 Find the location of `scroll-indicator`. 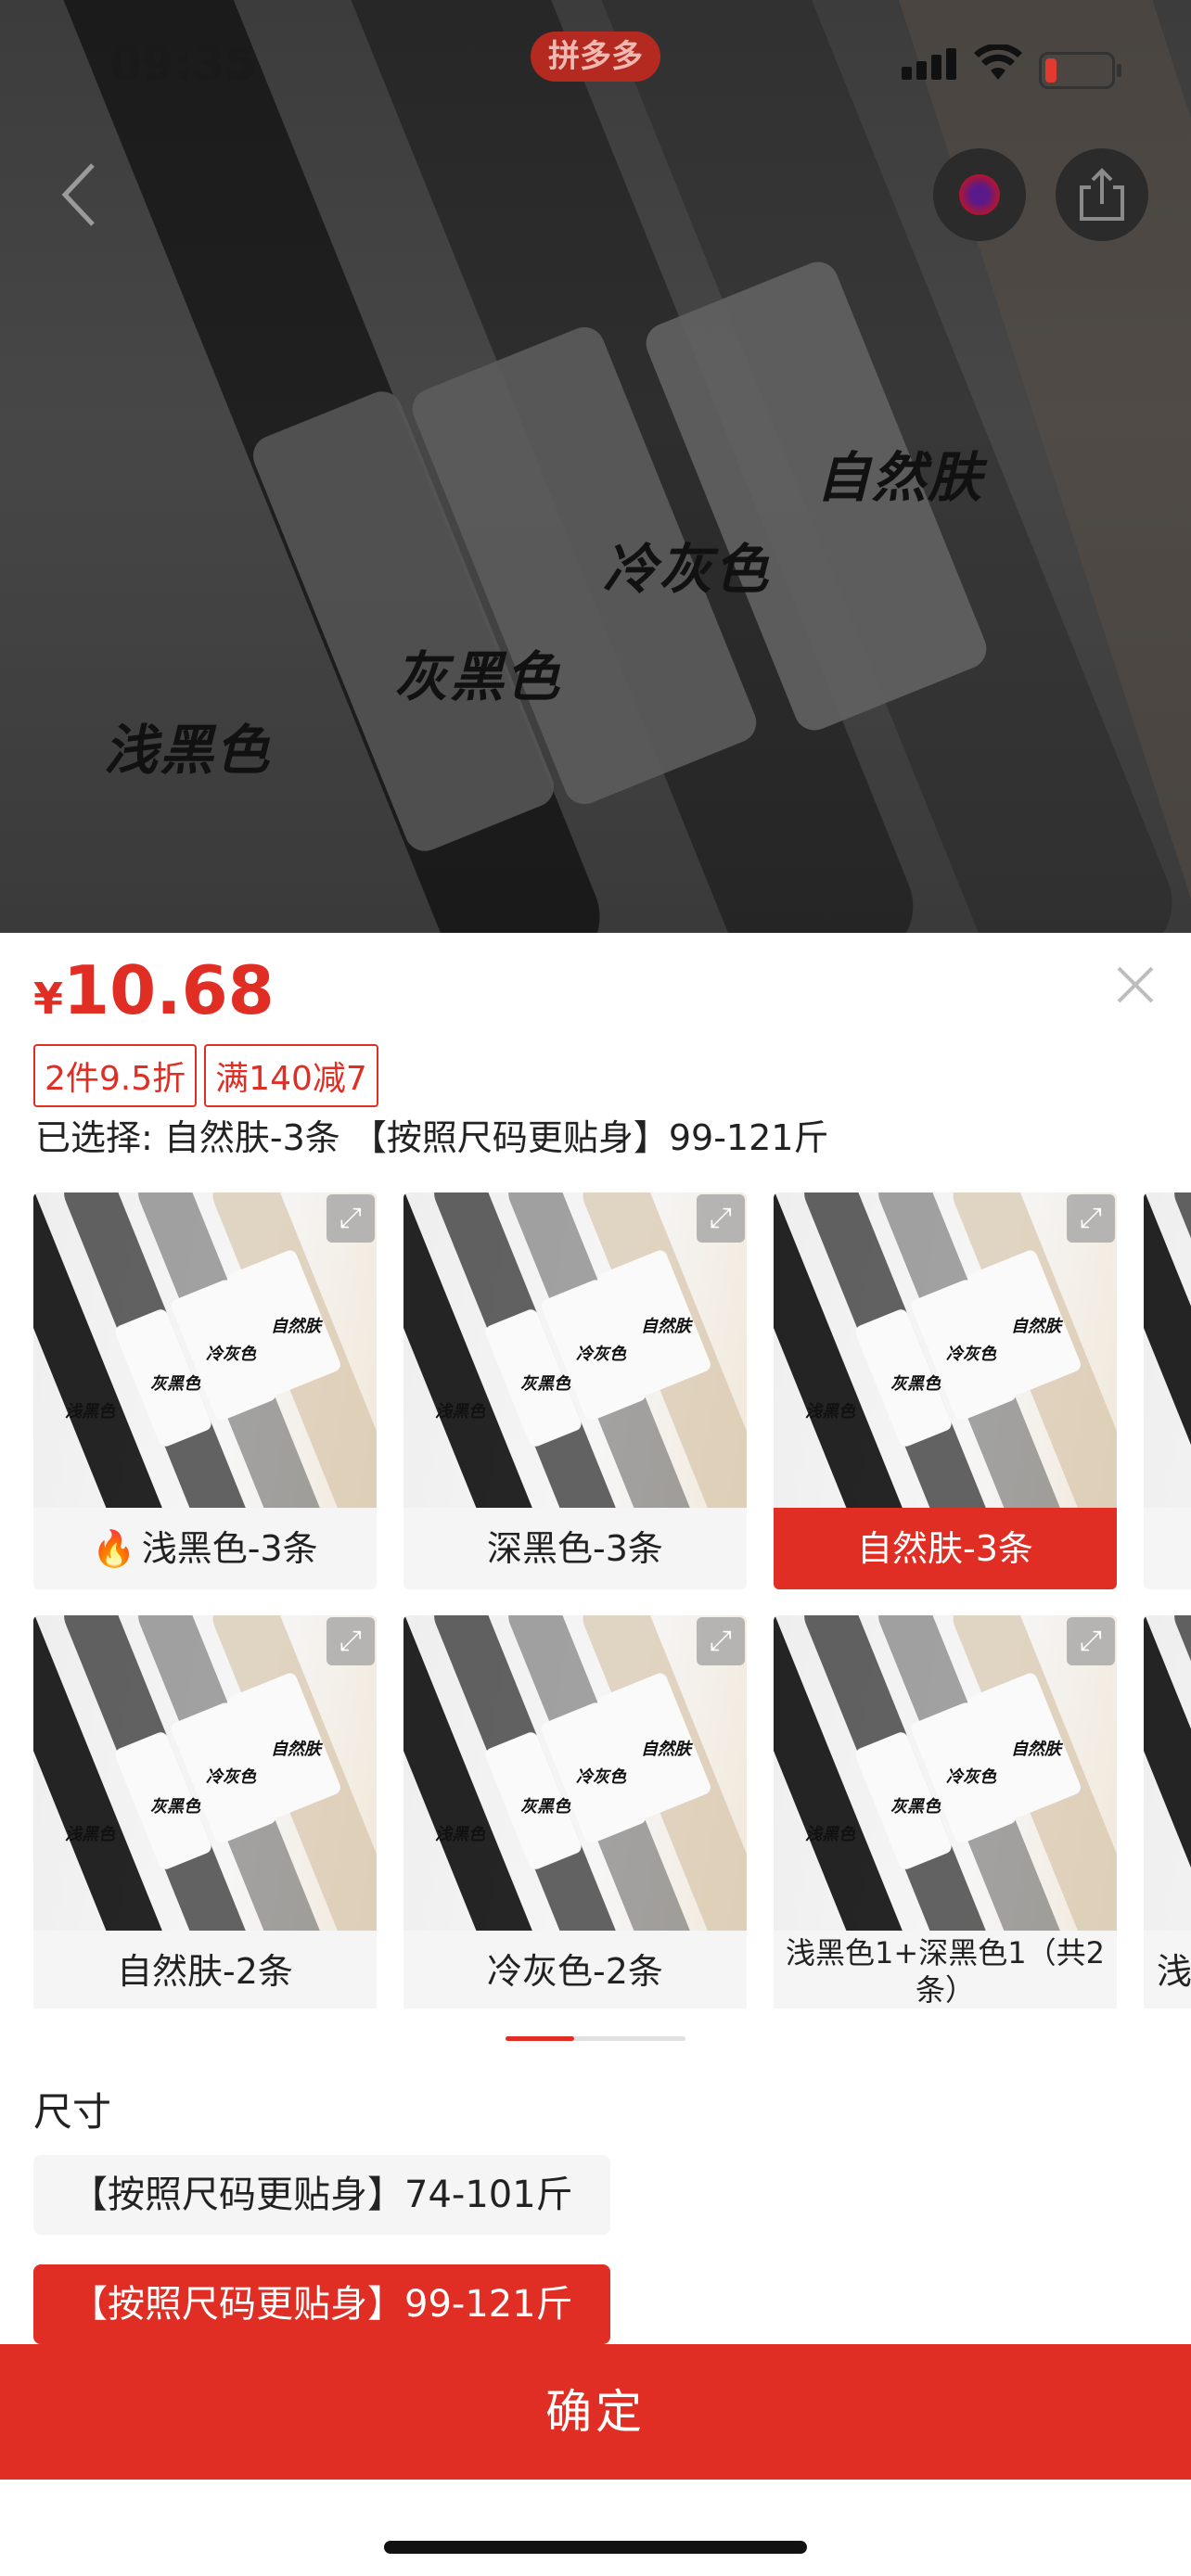

scroll-indicator is located at coordinates (595, 2038).